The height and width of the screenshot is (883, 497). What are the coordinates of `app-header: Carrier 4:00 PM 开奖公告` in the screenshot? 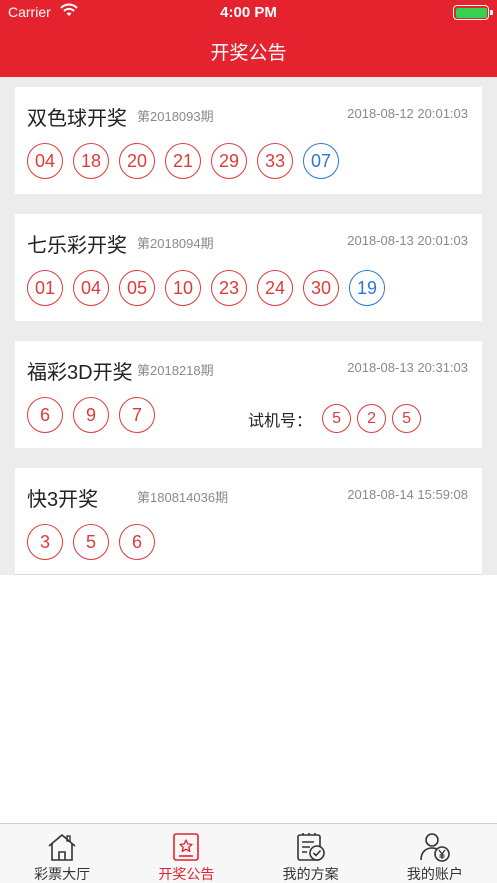 It's located at (248, 38).